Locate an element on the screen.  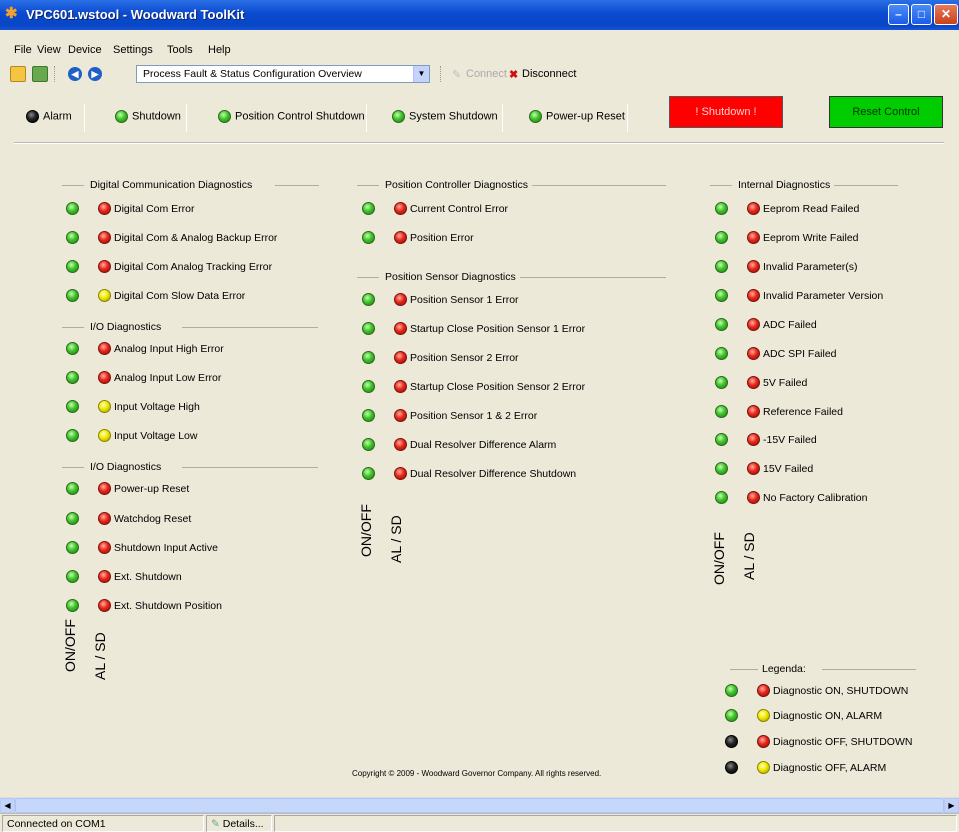
menu-settings: Settings is located at coordinates (133, 50).